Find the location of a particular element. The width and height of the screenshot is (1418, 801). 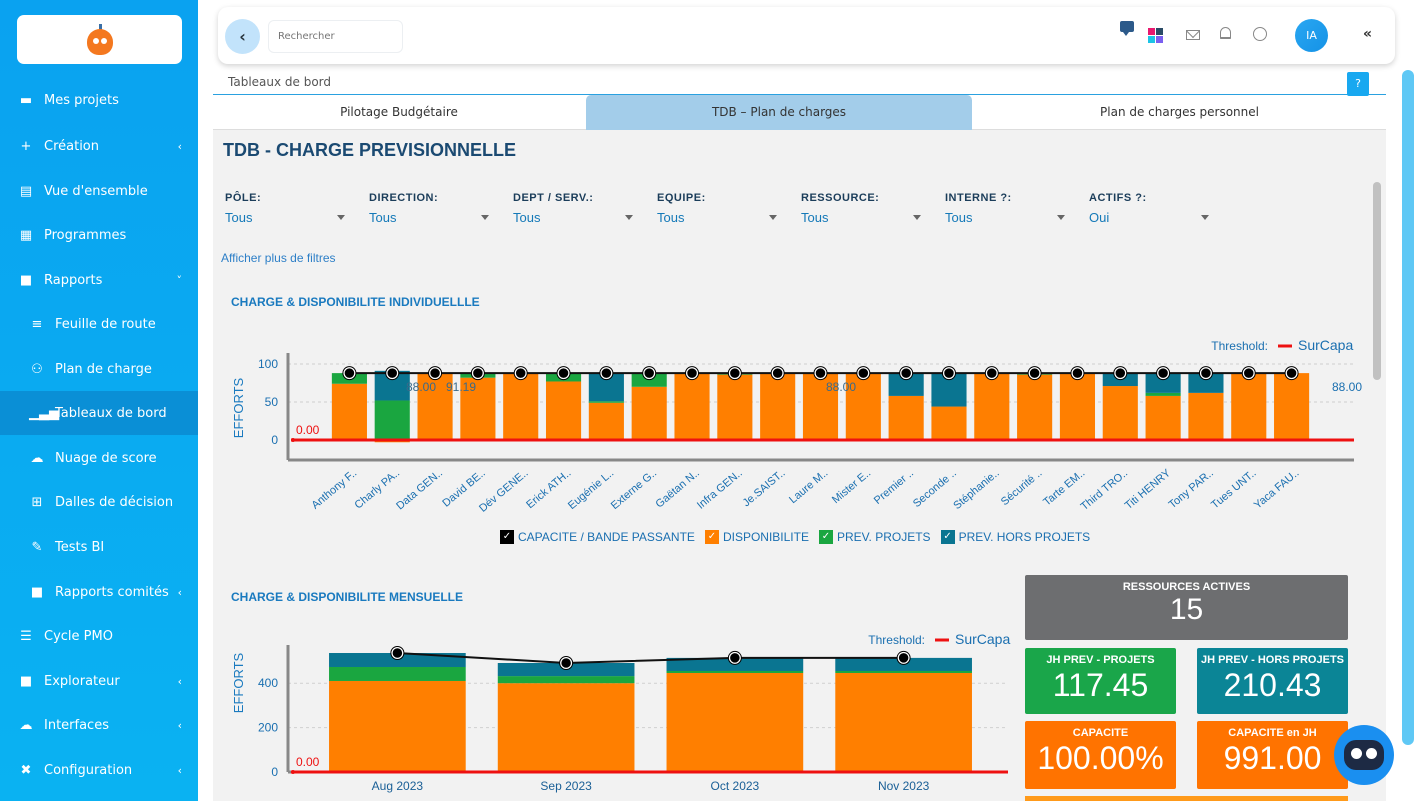

filter-label: DEPT / SERV.: is located at coordinates (553, 198).